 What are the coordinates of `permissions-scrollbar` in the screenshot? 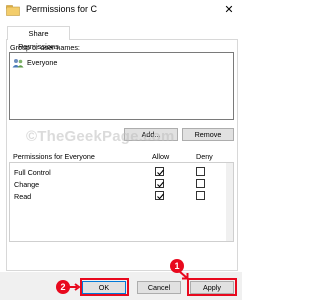 It's located at (229, 202).